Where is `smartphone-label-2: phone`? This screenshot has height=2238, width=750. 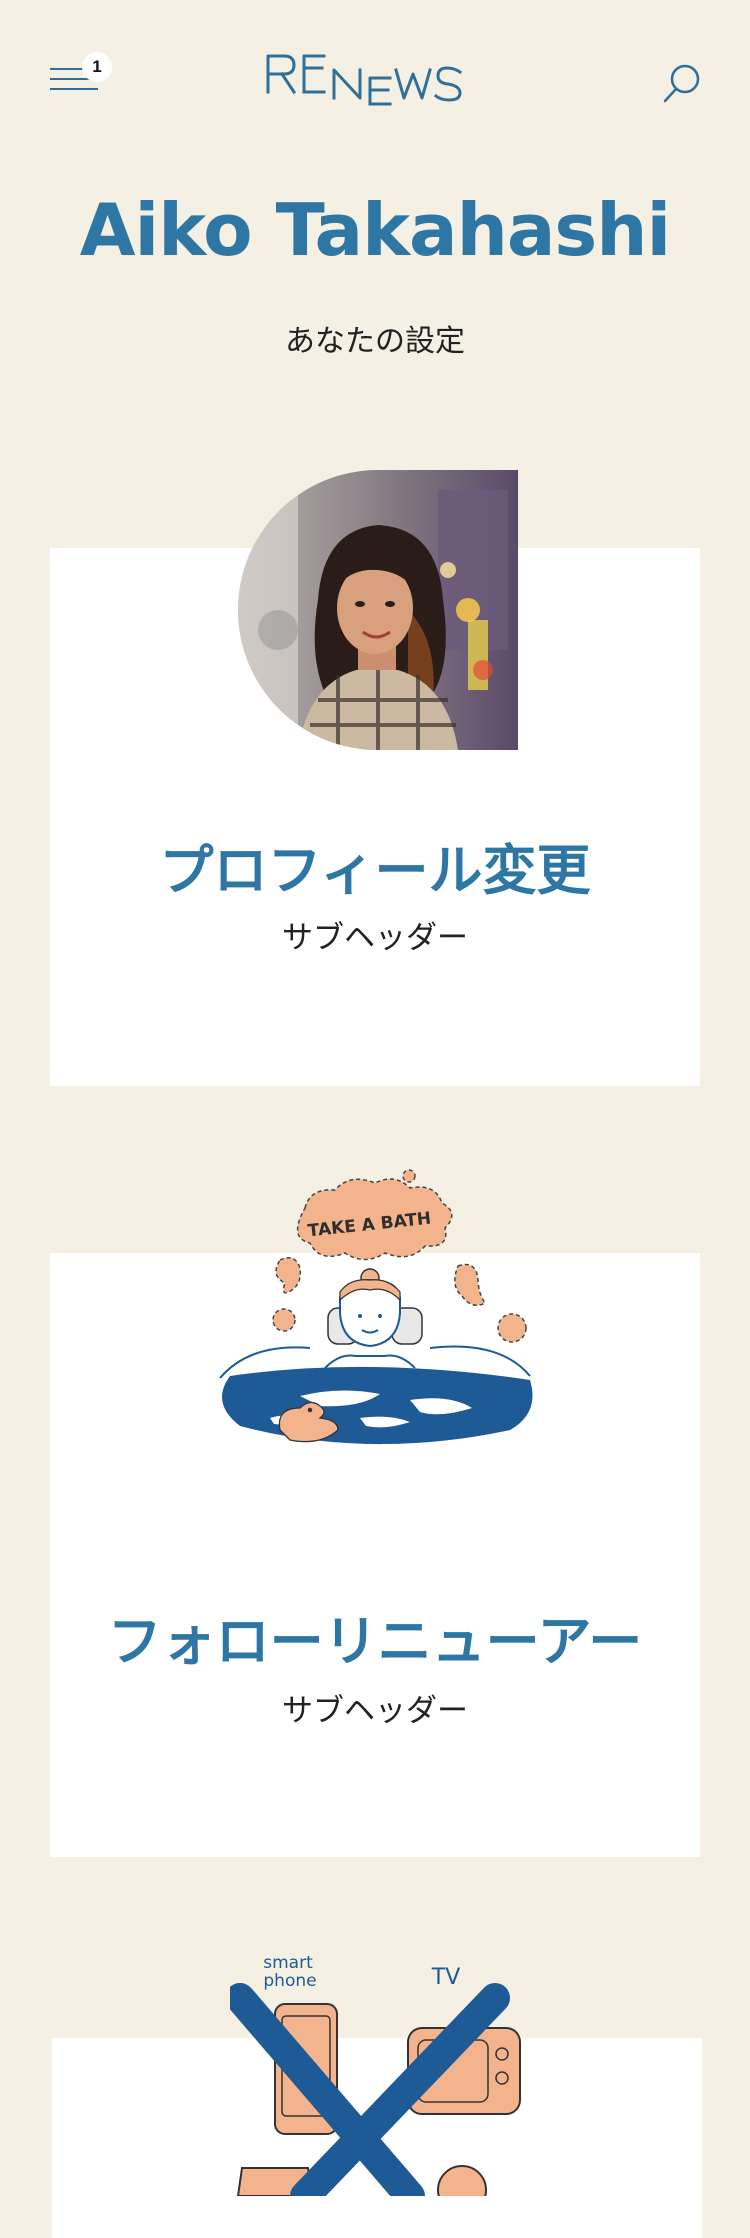
smartphone-label-2: phone is located at coordinates (289, 1981).